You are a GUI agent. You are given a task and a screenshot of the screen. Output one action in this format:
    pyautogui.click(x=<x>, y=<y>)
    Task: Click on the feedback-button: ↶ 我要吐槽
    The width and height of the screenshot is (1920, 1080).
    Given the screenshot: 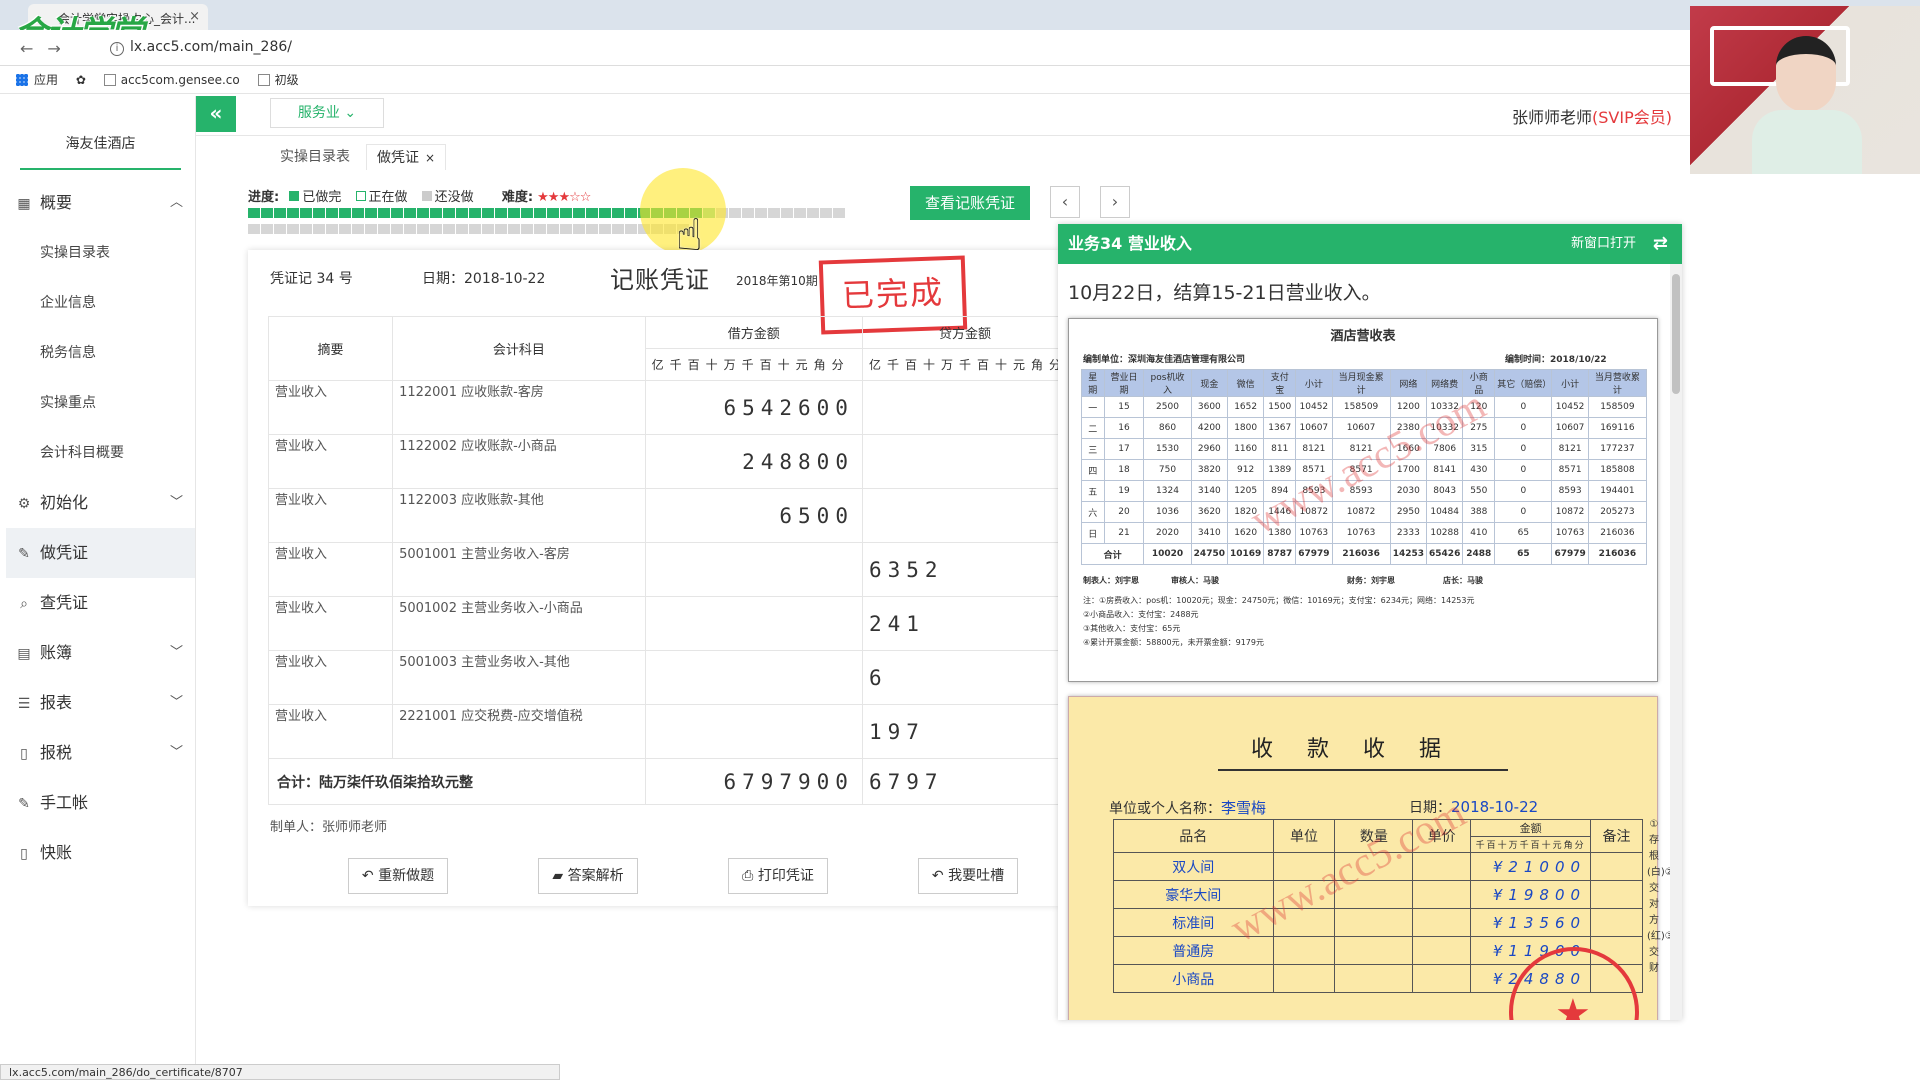 What is the action you would take?
    pyautogui.click(x=968, y=876)
    